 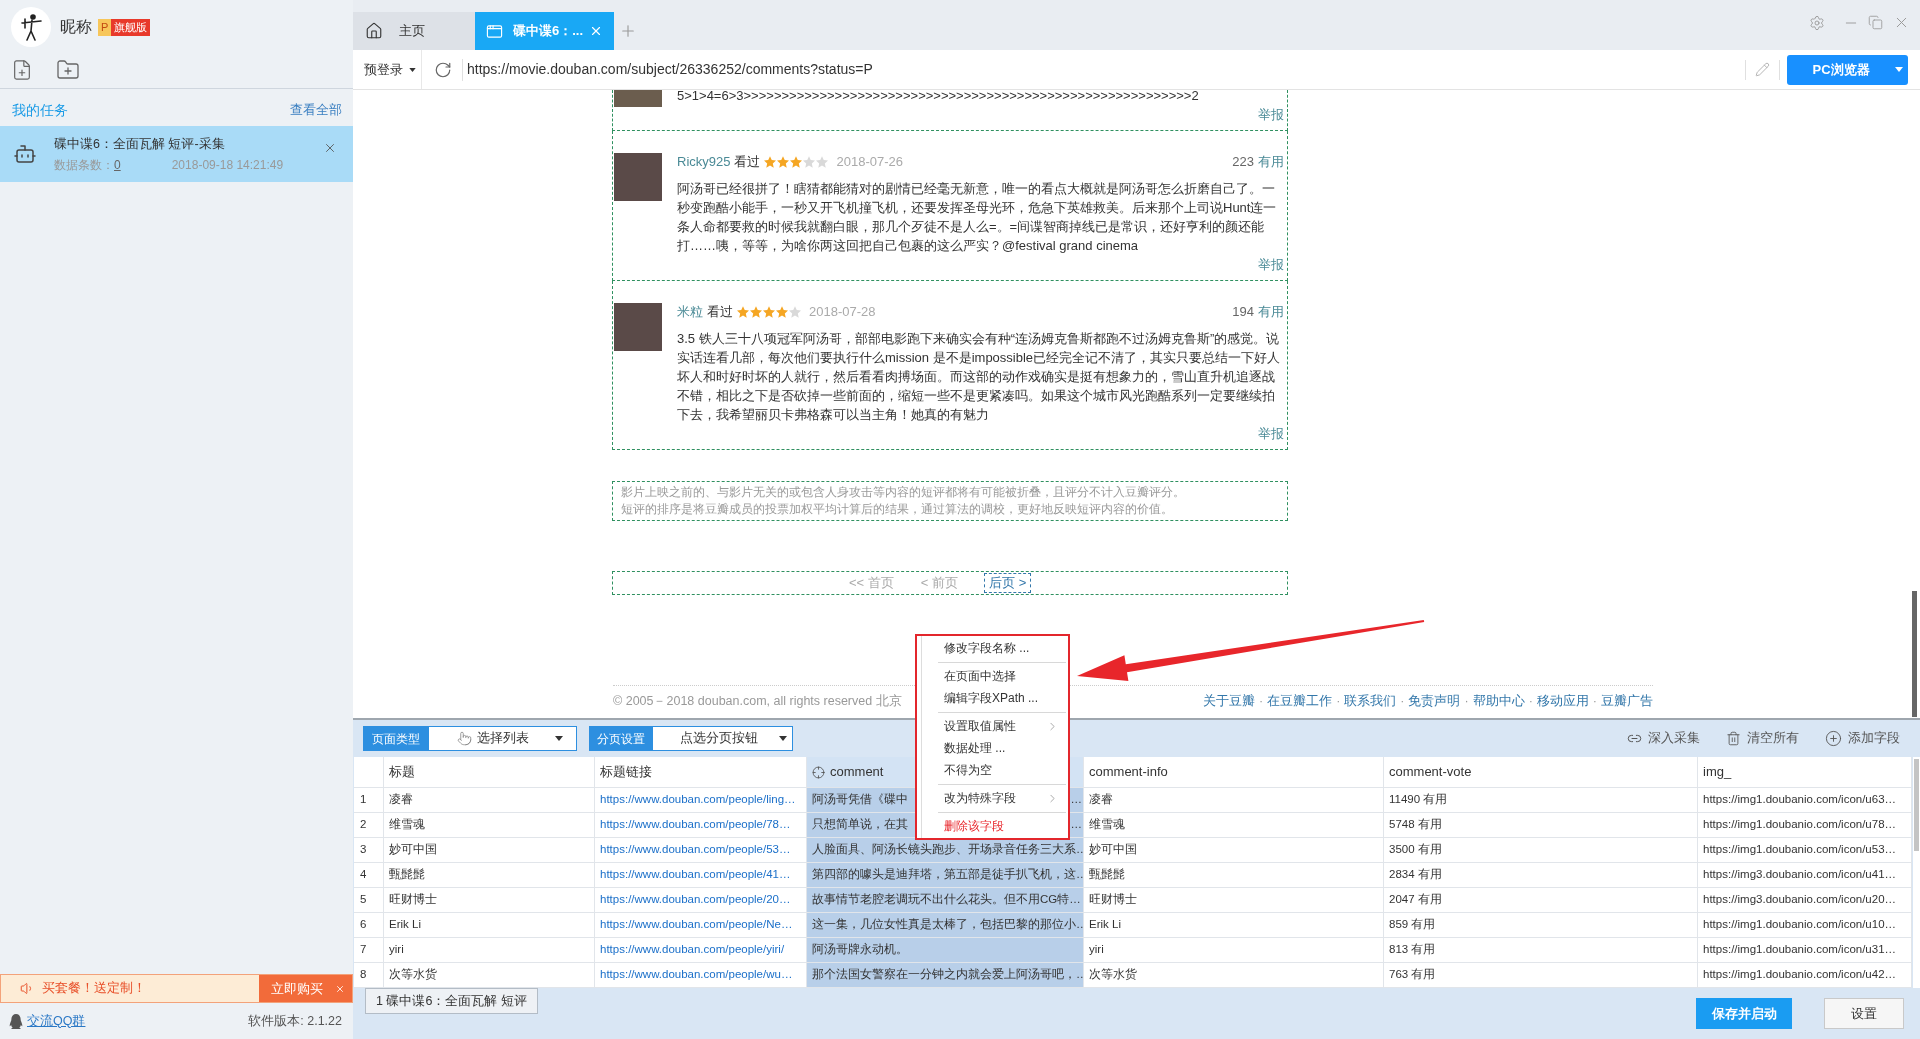 What do you see at coordinates (387, 69) in the screenshot?
I see `pre-login-dropdown: 预登录` at bounding box center [387, 69].